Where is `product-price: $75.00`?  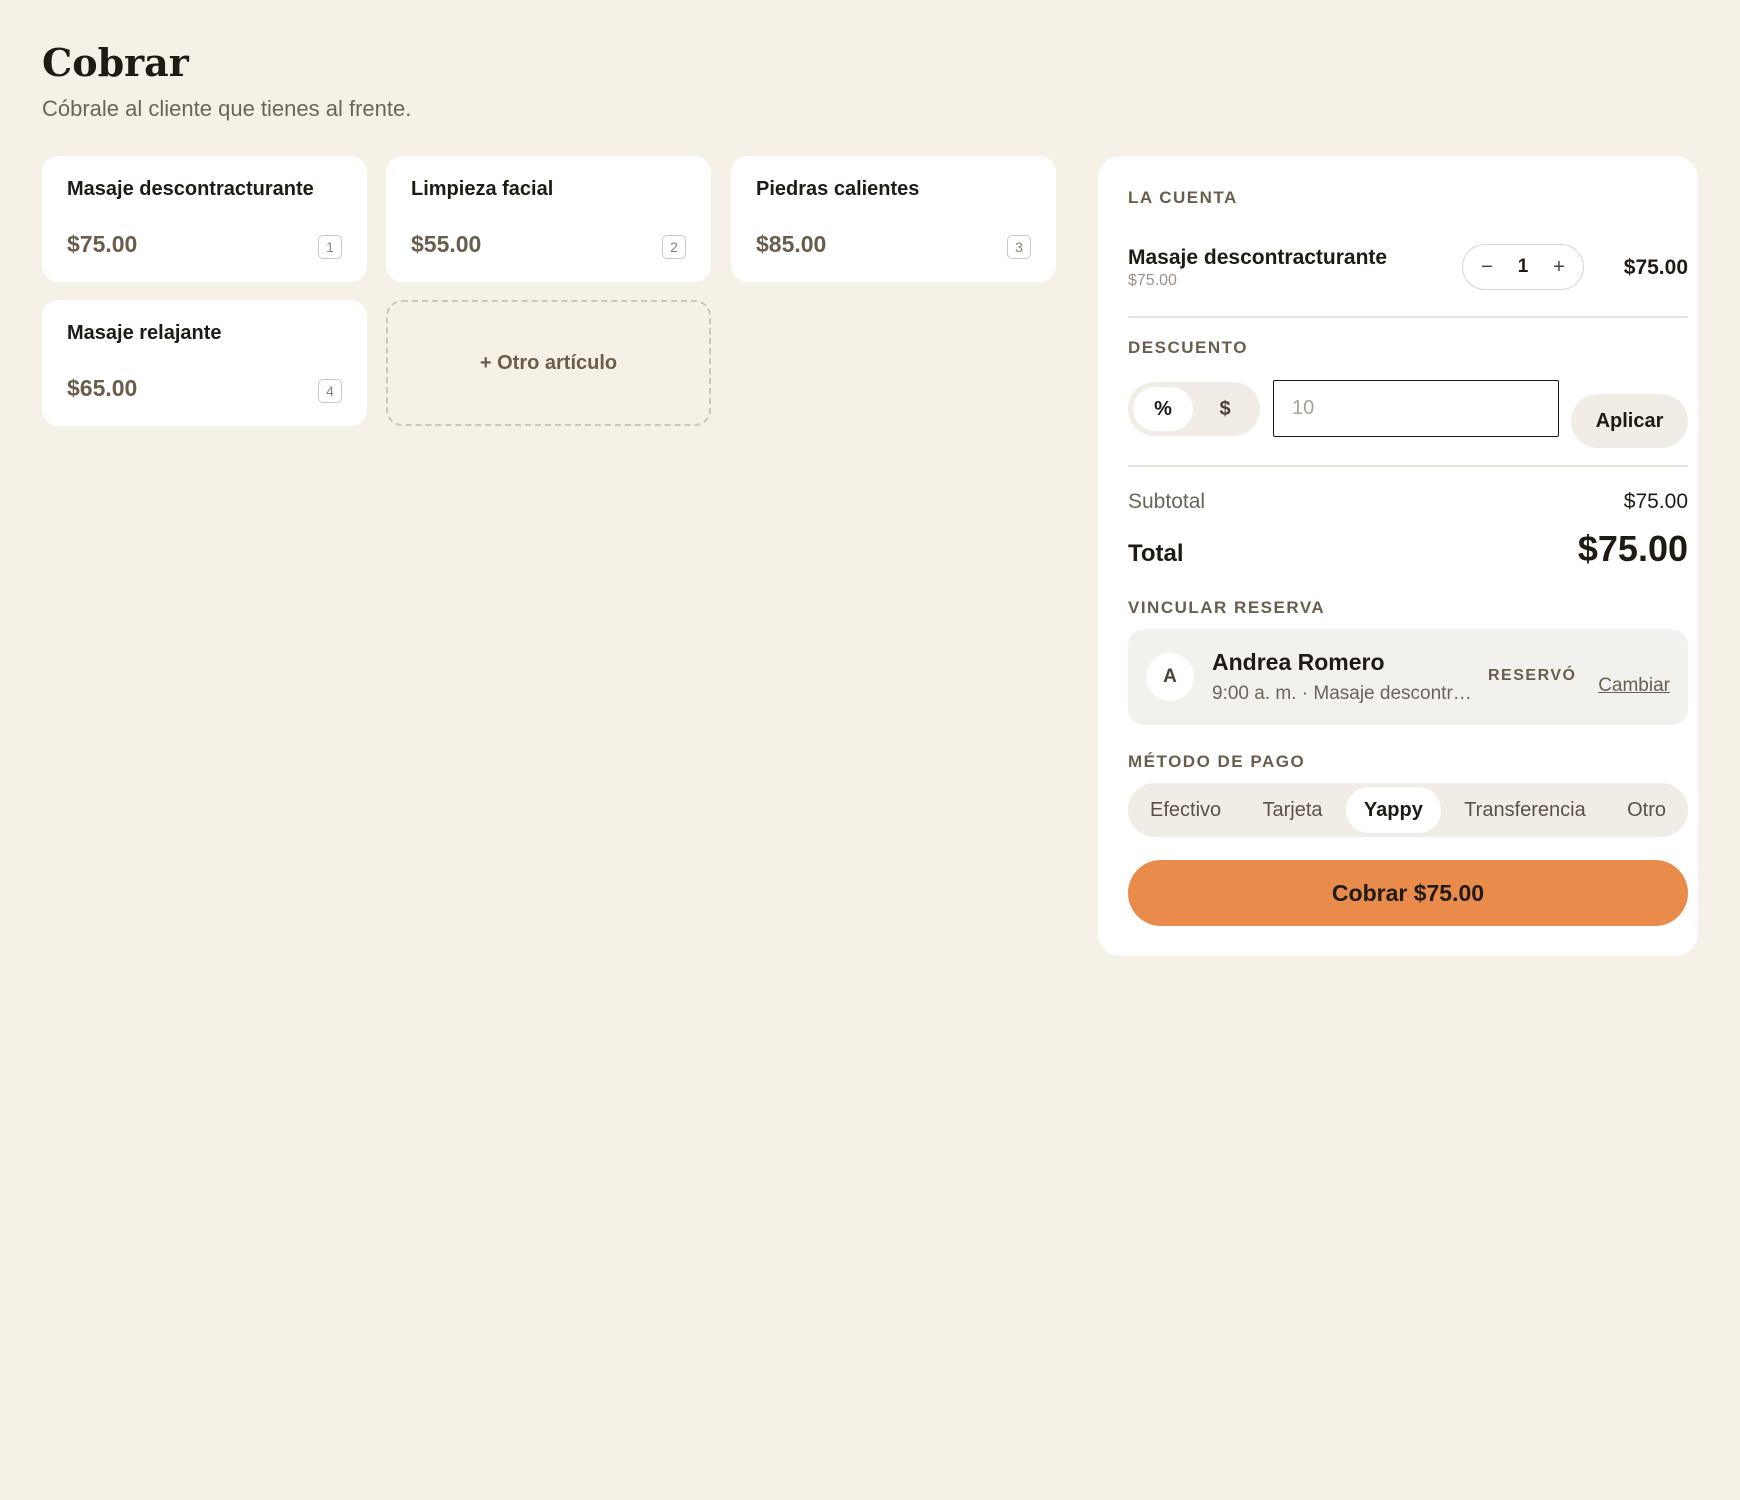
product-price: $75.00 is located at coordinates (102, 244).